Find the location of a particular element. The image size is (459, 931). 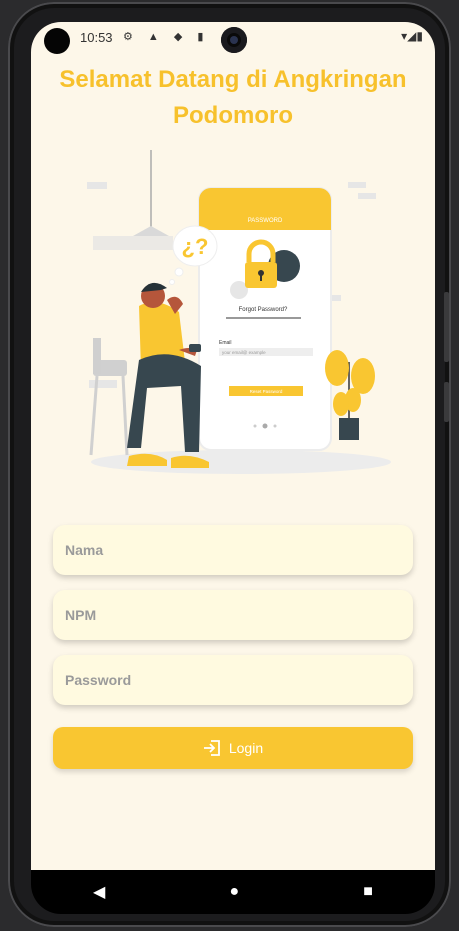

email-label: Email is located at coordinates (225, 343).